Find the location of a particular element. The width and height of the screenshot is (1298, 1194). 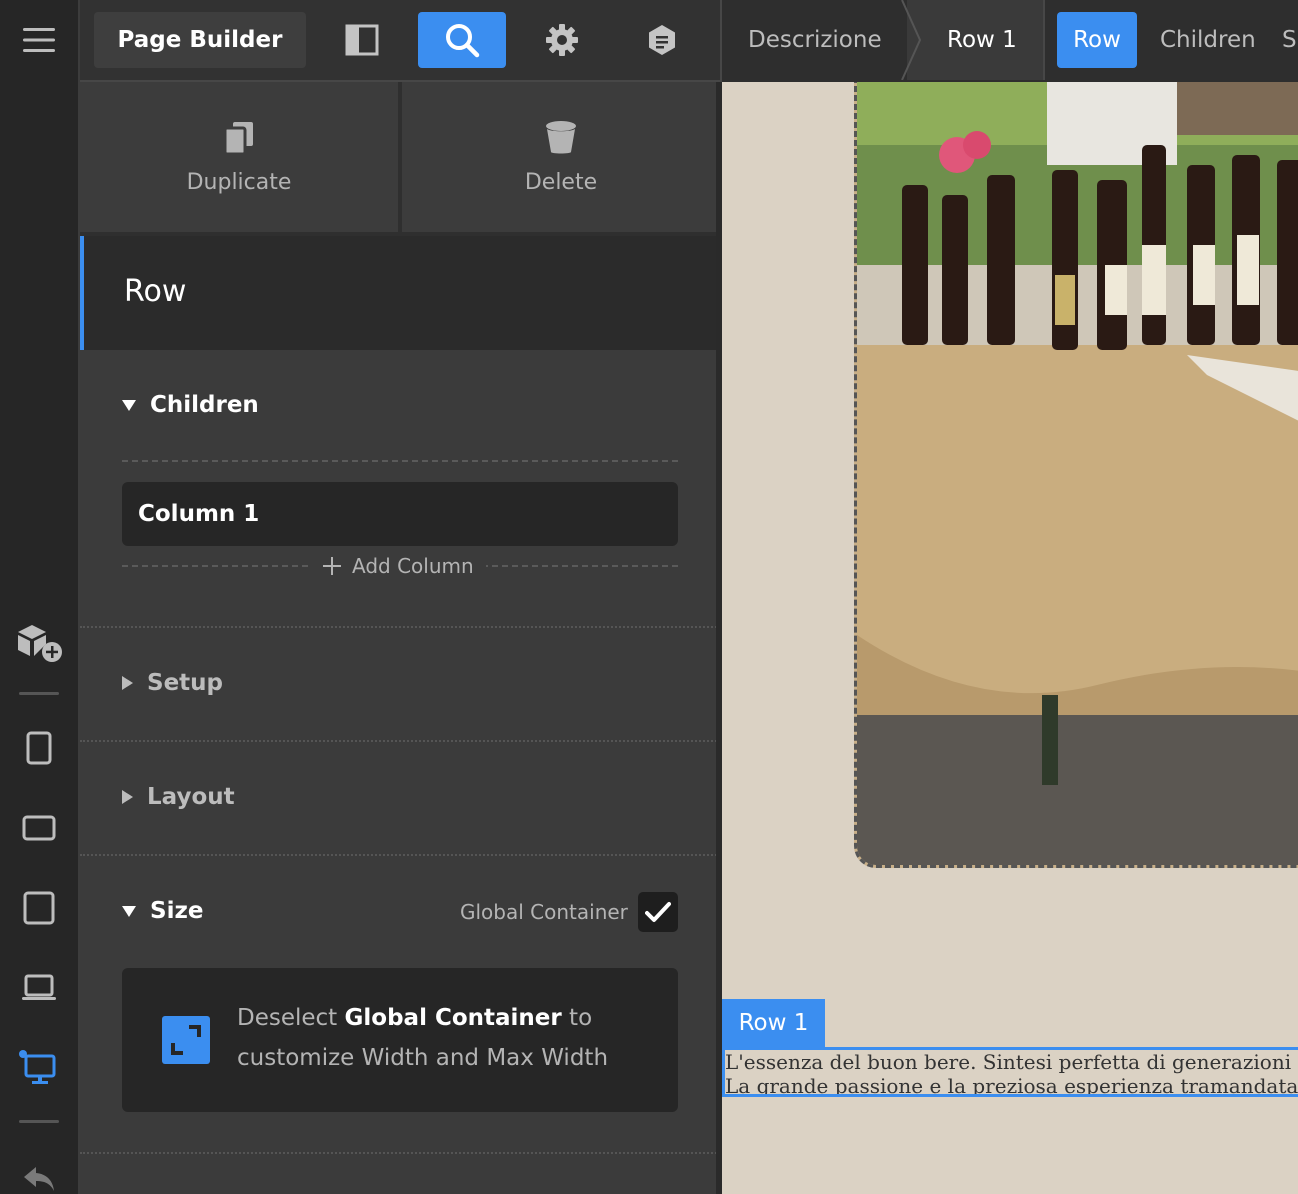

add-column-label: Add Column is located at coordinates (413, 566).